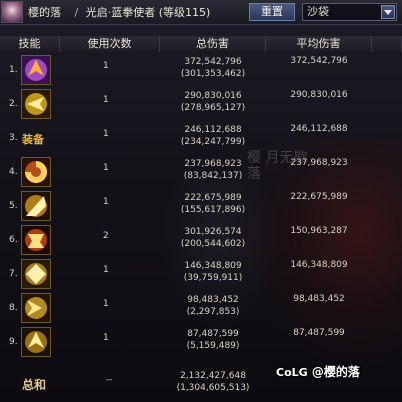 Image resolution: width=402 pixels, height=402 pixels. Describe the element at coordinates (213, 170) in the screenshot. I see `total-damage: 237,968,923 (83,842,137)` at that location.